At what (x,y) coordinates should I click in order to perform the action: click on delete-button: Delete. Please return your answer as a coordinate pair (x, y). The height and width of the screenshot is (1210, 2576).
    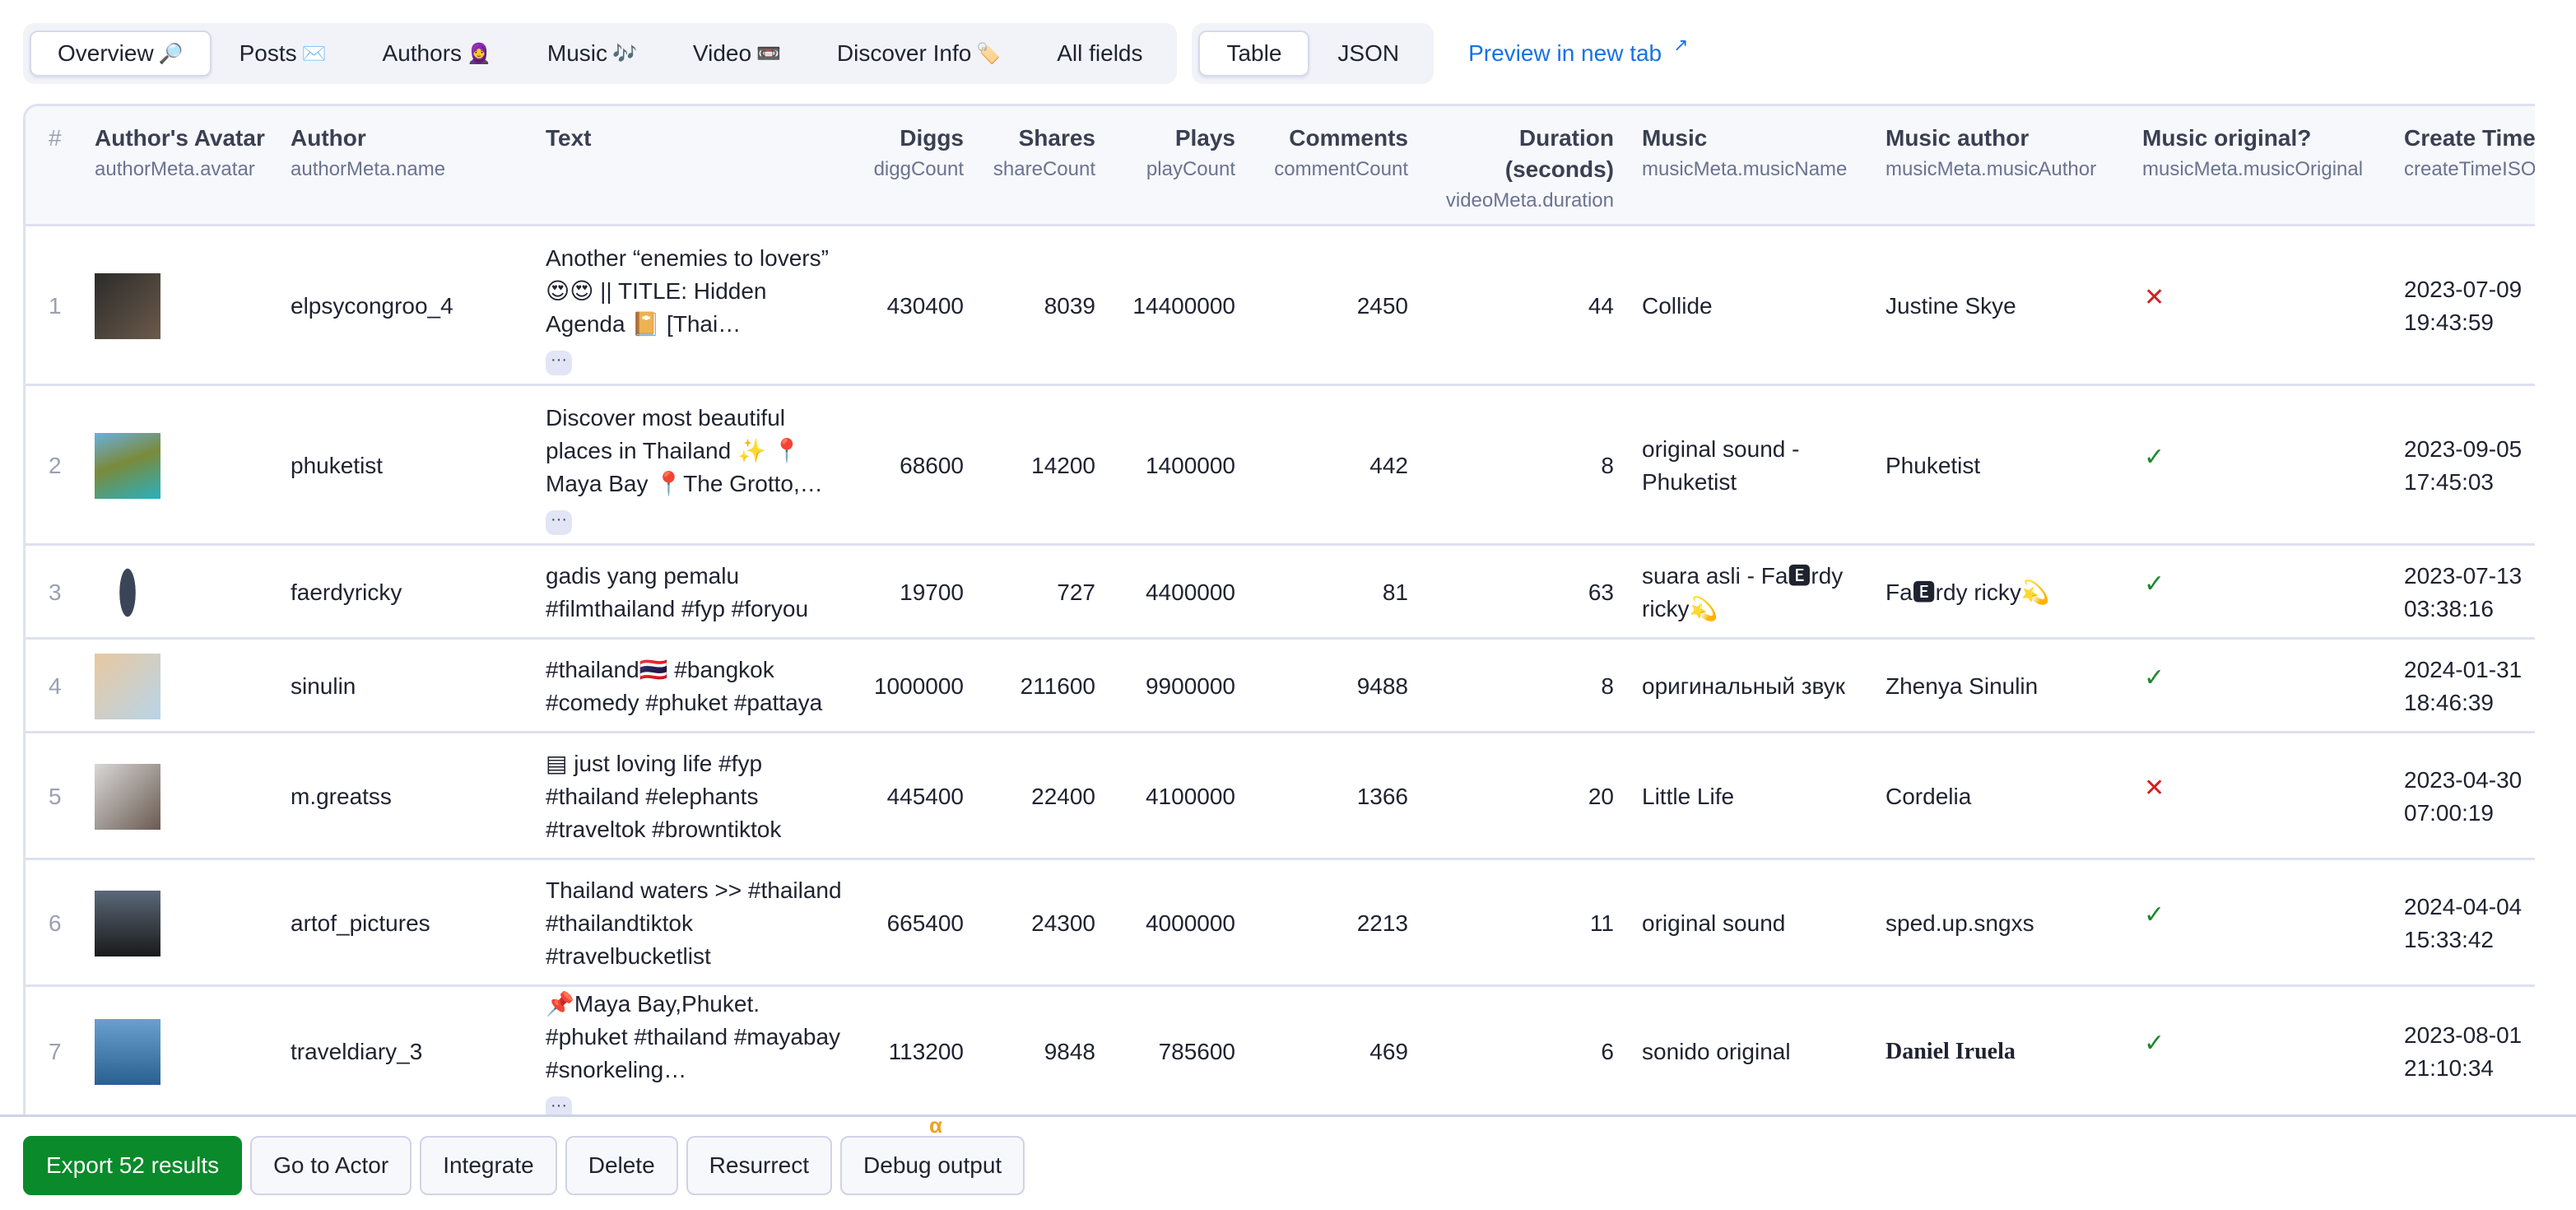
    Looking at the image, I should click on (621, 1165).